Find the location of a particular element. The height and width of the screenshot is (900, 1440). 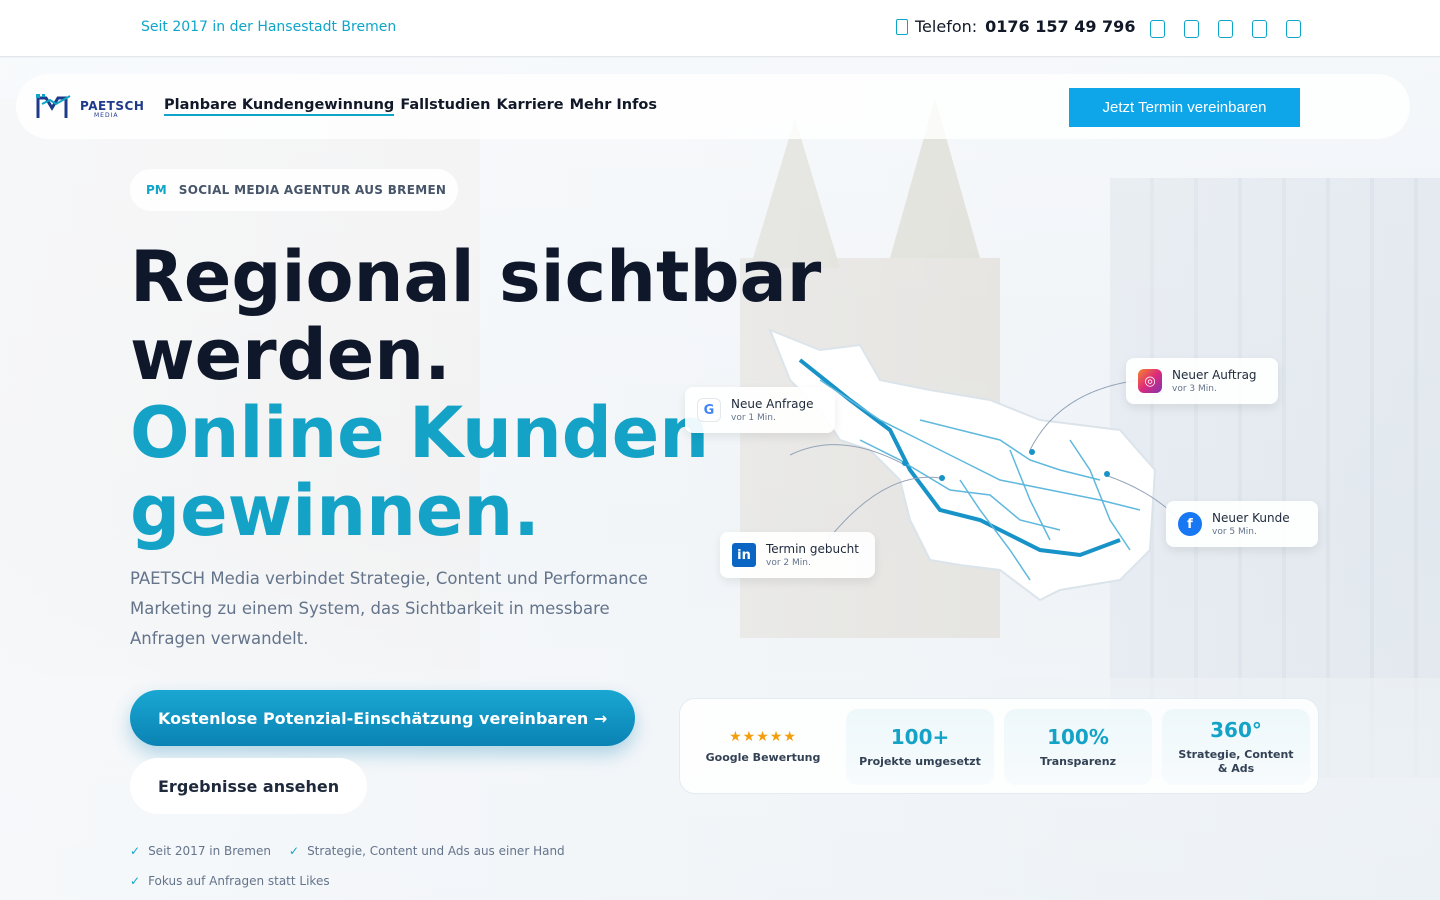

tiktok-icon is located at coordinates (1293, 29).